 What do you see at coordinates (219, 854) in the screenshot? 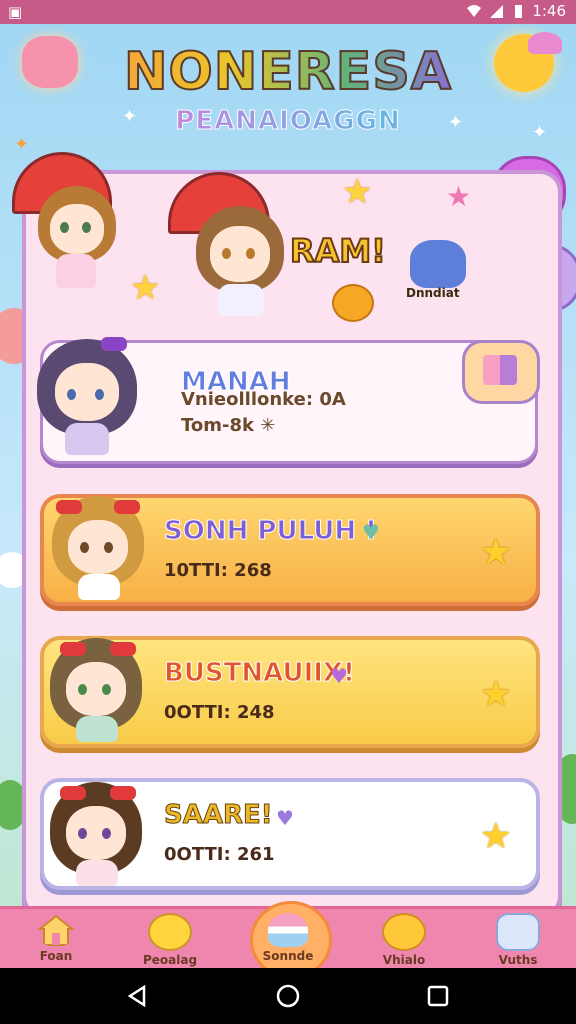
I see `entry-detail: 0OTTI: 261` at bounding box center [219, 854].